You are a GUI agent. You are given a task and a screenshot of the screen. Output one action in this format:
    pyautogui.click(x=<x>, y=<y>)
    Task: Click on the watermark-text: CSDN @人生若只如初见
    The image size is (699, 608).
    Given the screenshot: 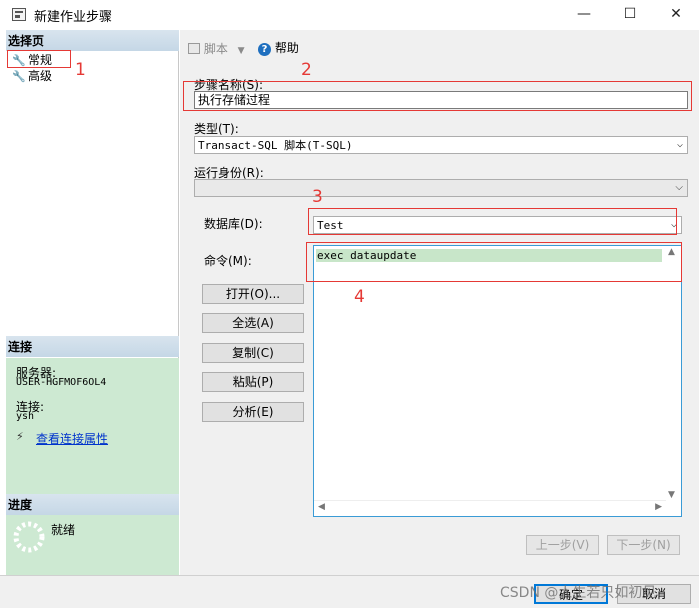 What is the action you would take?
    pyautogui.click(x=578, y=593)
    